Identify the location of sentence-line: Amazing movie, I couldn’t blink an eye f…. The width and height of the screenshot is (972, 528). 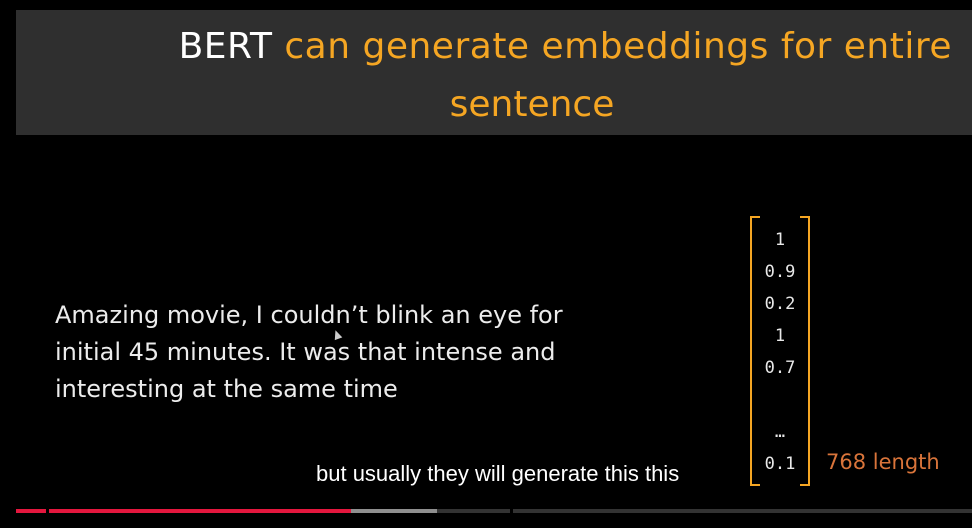
(309, 315).